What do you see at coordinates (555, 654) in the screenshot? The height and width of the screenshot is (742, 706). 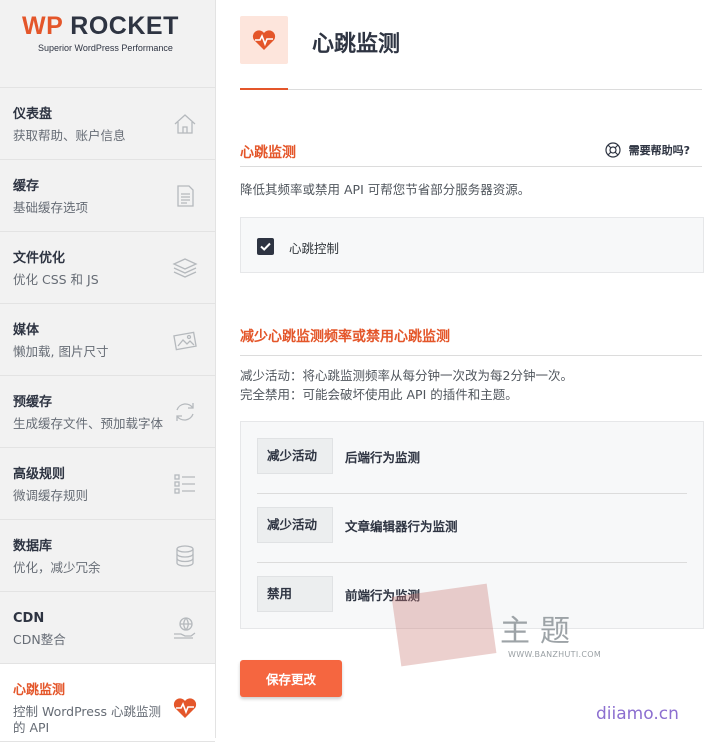 I see `watermark-url: WWW.BANZHUTI.COM` at bounding box center [555, 654].